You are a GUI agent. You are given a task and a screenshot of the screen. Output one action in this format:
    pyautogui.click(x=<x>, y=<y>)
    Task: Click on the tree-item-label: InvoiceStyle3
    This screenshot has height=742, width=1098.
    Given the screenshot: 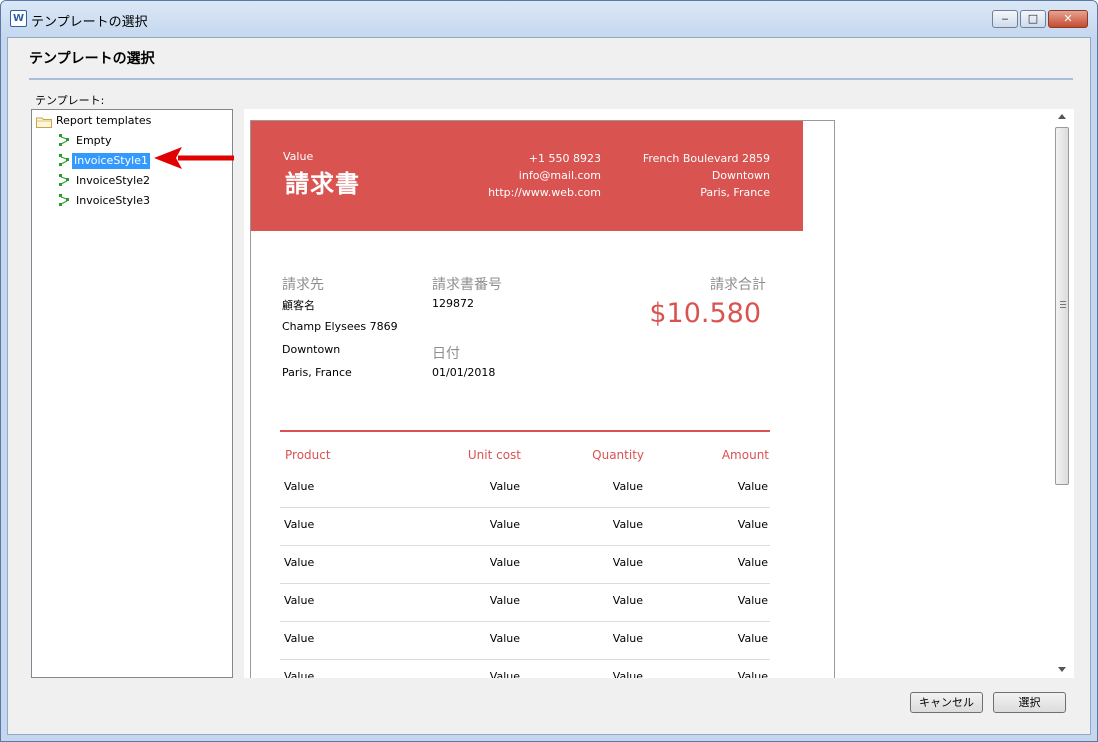 What is the action you would take?
    pyautogui.click(x=113, y=200)
    